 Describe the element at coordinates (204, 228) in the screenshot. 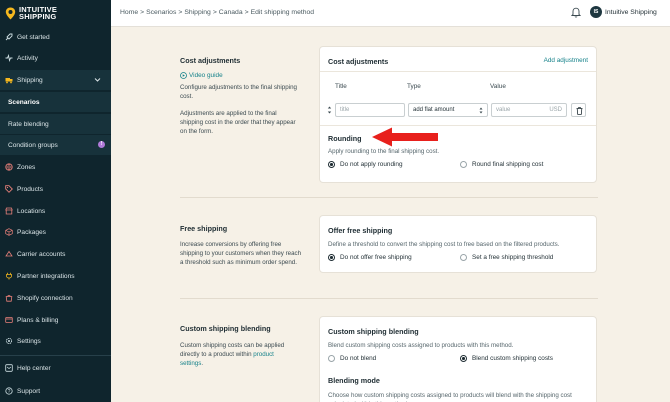

I see `free-shipping-section-title: Free shipping` at that location.